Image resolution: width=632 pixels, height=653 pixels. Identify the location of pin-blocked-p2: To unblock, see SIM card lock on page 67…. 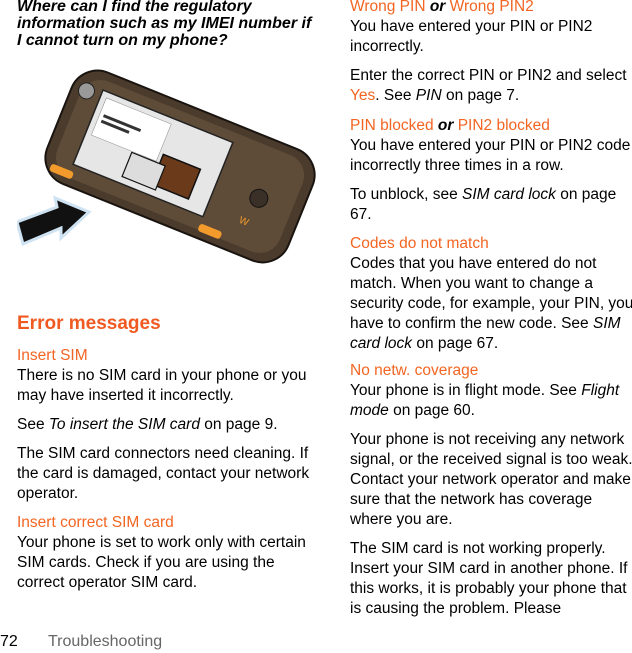
(483, 204).